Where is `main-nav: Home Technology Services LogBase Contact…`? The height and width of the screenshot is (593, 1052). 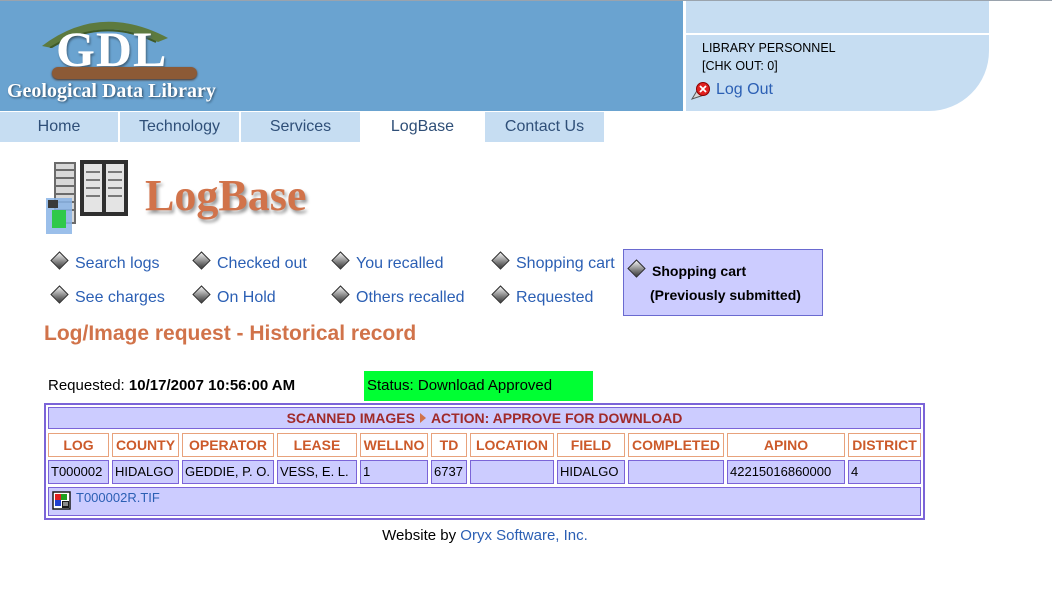
main-nav: Home Technology Services LogBase Contact… is located at coordinates (302, 127).